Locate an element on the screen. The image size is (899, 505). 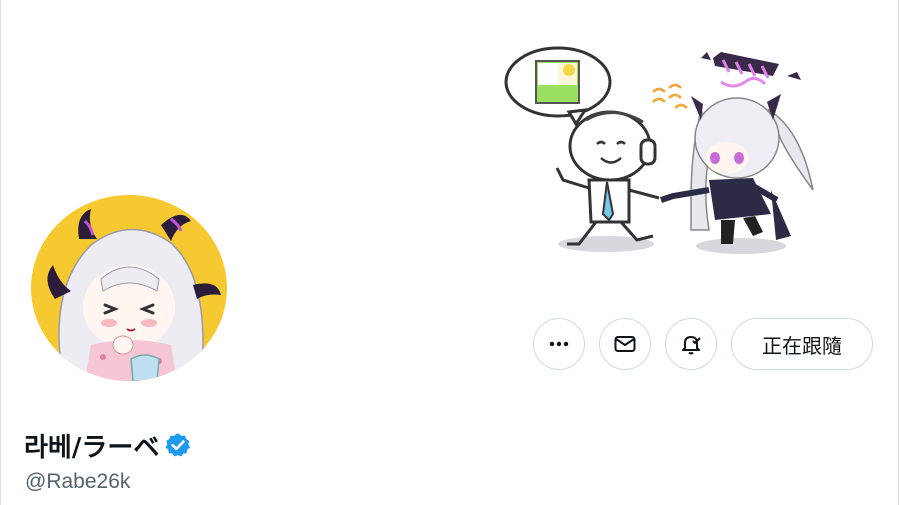
notifications-button is located at coordinates (691, 344).